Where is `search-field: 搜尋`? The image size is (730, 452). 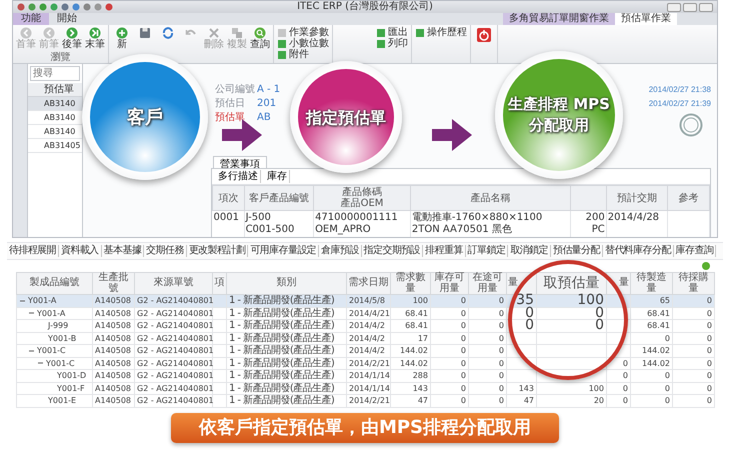 search-field: 搜尋 is located at coordinates (55, 73).